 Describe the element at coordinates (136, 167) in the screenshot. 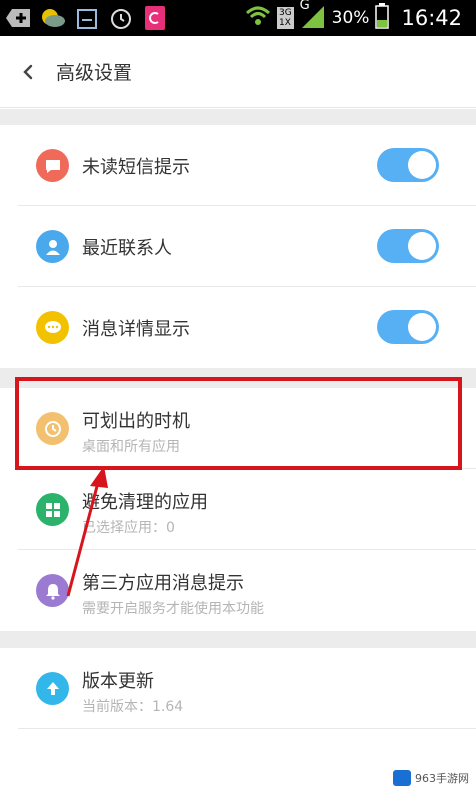

I see `setting-label: 未读短信提示` at that location.